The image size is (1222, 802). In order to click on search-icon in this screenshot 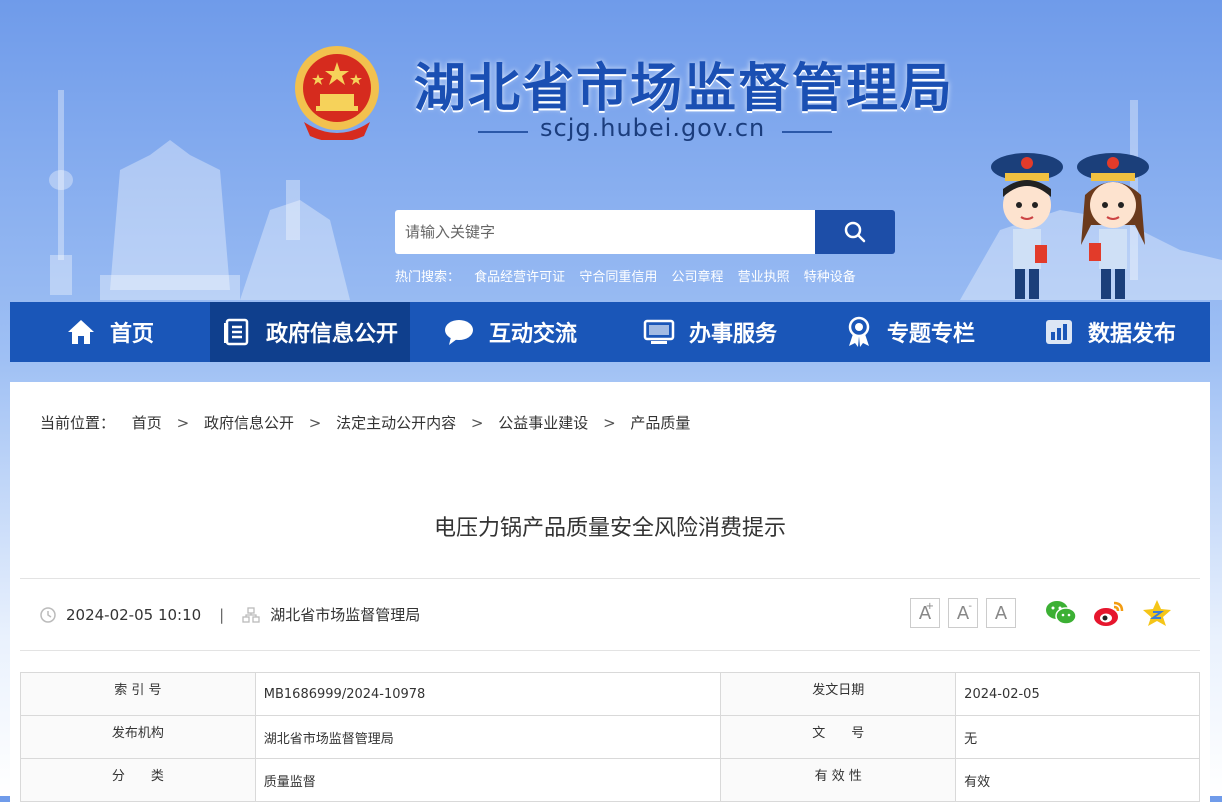, I will do `click(855, 232)`.